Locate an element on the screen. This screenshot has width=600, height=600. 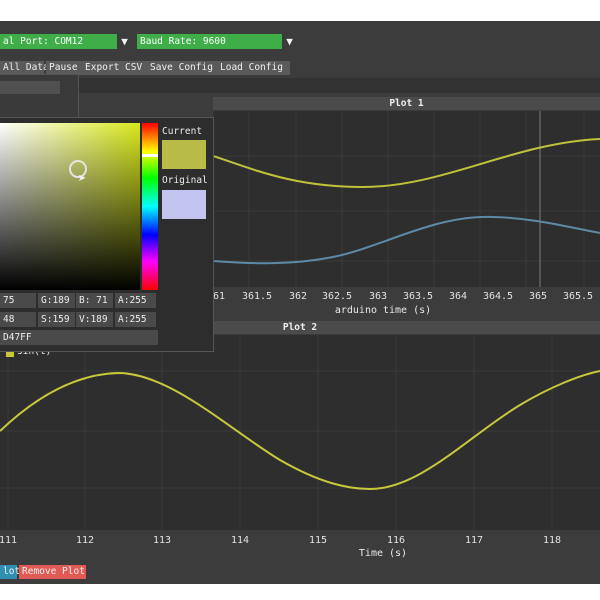
plot2-tick: 115 is located at coordinates (318, 540).